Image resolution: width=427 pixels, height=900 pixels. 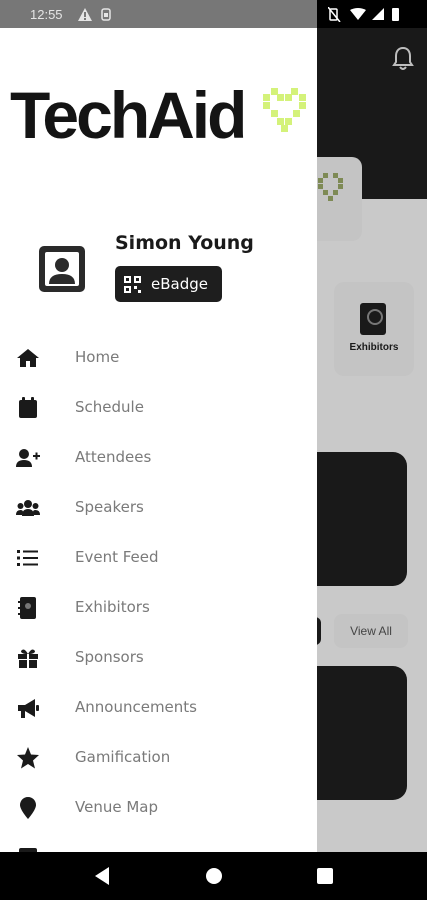 I want to click on background-view-all-button: View All, so click(x=371, y=631).